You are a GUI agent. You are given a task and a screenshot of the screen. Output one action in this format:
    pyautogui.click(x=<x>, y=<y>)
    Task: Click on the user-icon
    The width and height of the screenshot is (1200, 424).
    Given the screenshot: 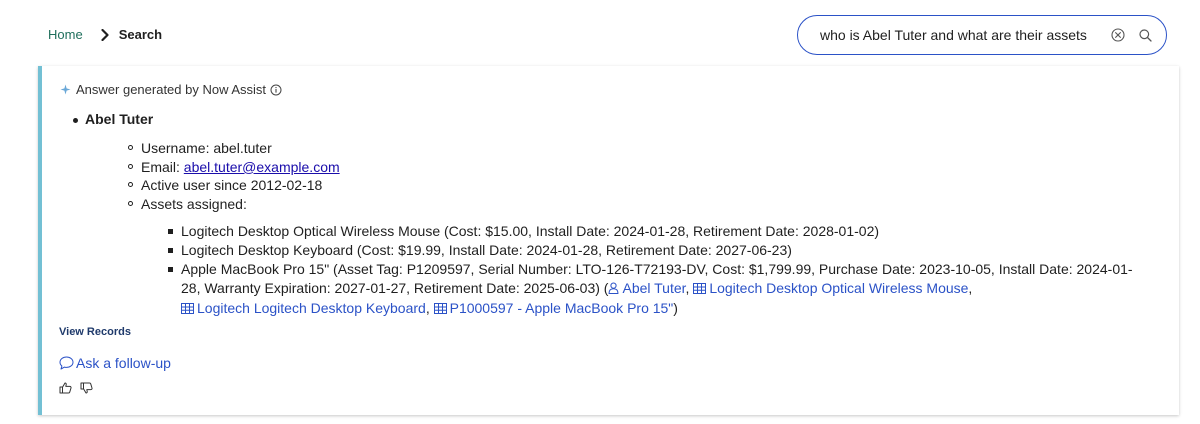 What is the action you would take?
    pyautogui.click(x=613, y=289)
    